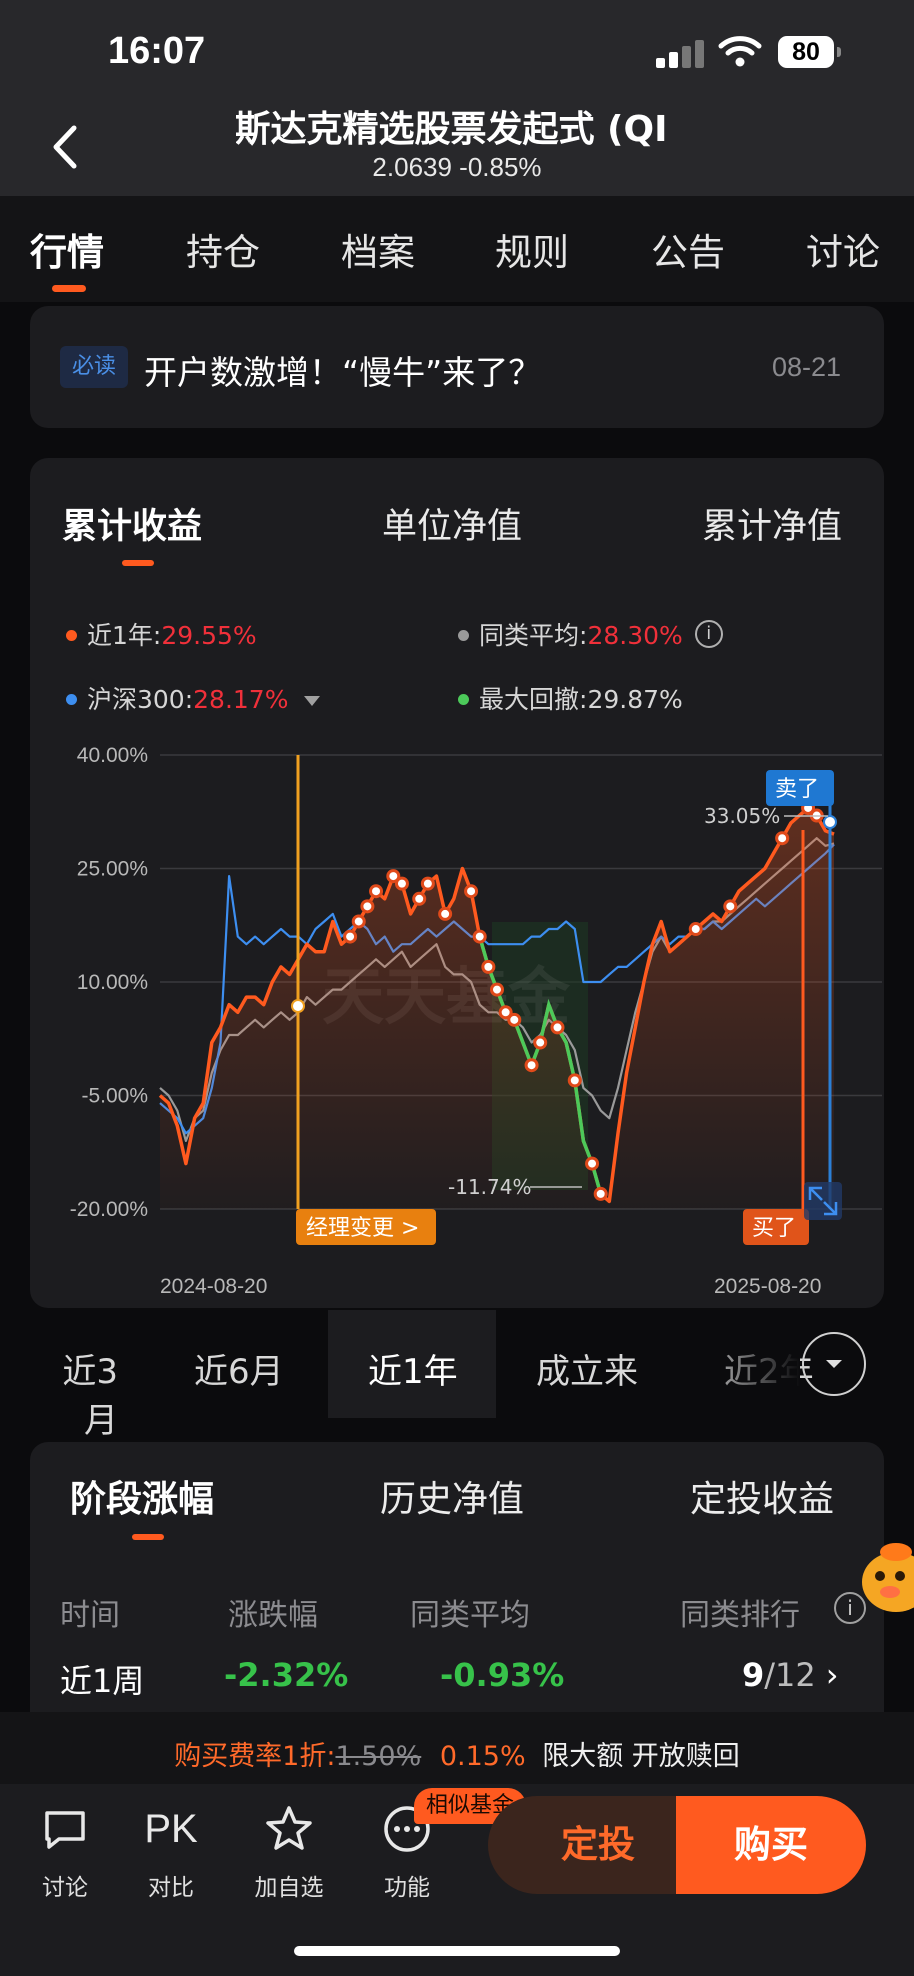 This screenshot has width=914, height=1976. Describe the element at coordinates (598, 1845) in the screenshot. I see `sip-button: 定投` at that location.